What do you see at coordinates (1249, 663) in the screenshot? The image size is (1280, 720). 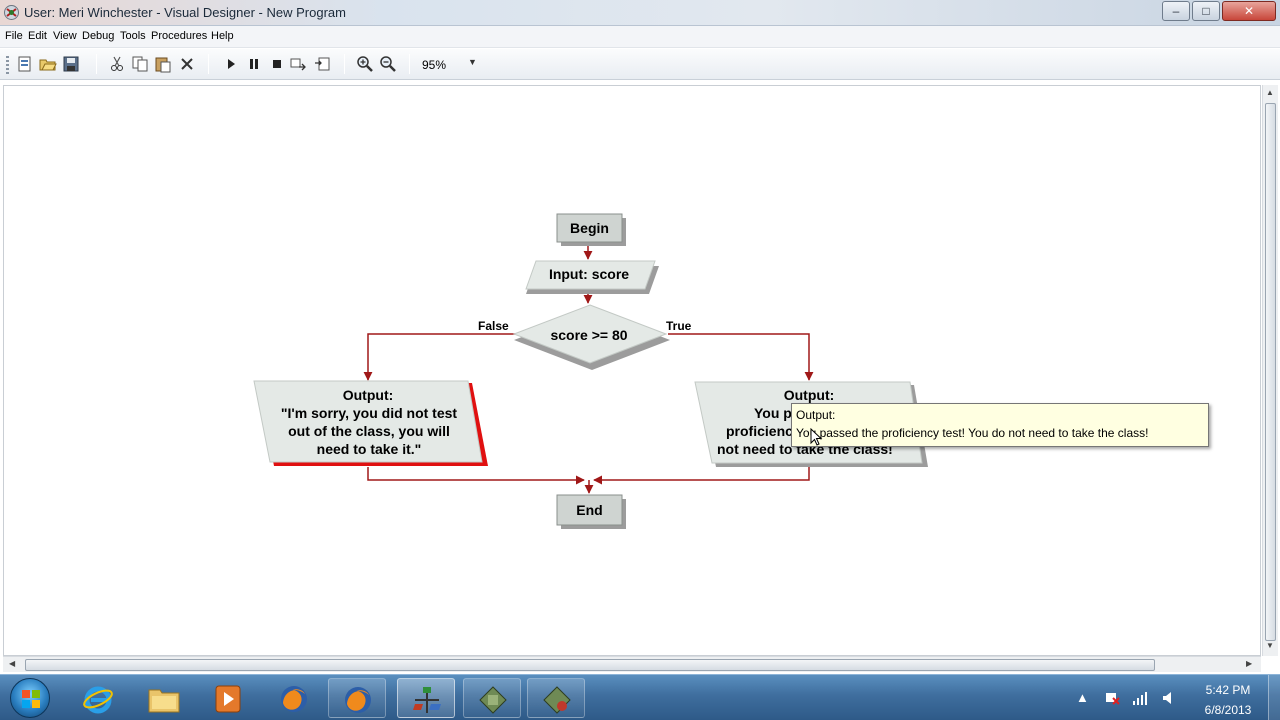 I see `scroll-right-icon: ▶` at bounding box center [1249, 663].